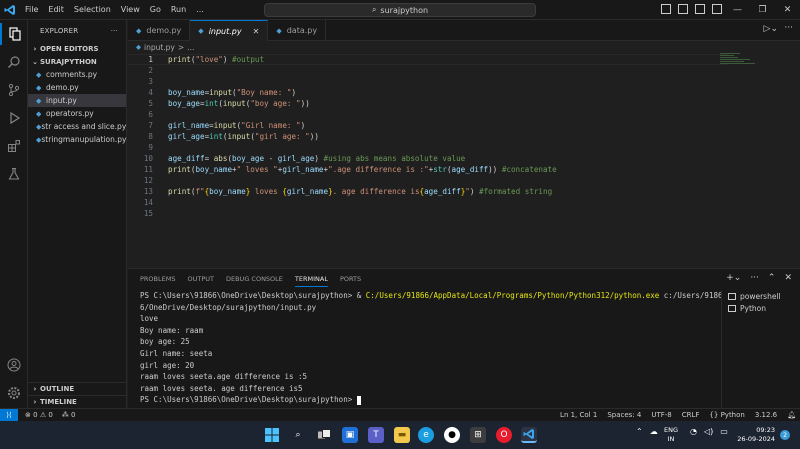 The image size is (800, 449). Describe the element at coordinates (761, 296) in the screenshot. I see `terminal-item-powershell: powershell` at that location.